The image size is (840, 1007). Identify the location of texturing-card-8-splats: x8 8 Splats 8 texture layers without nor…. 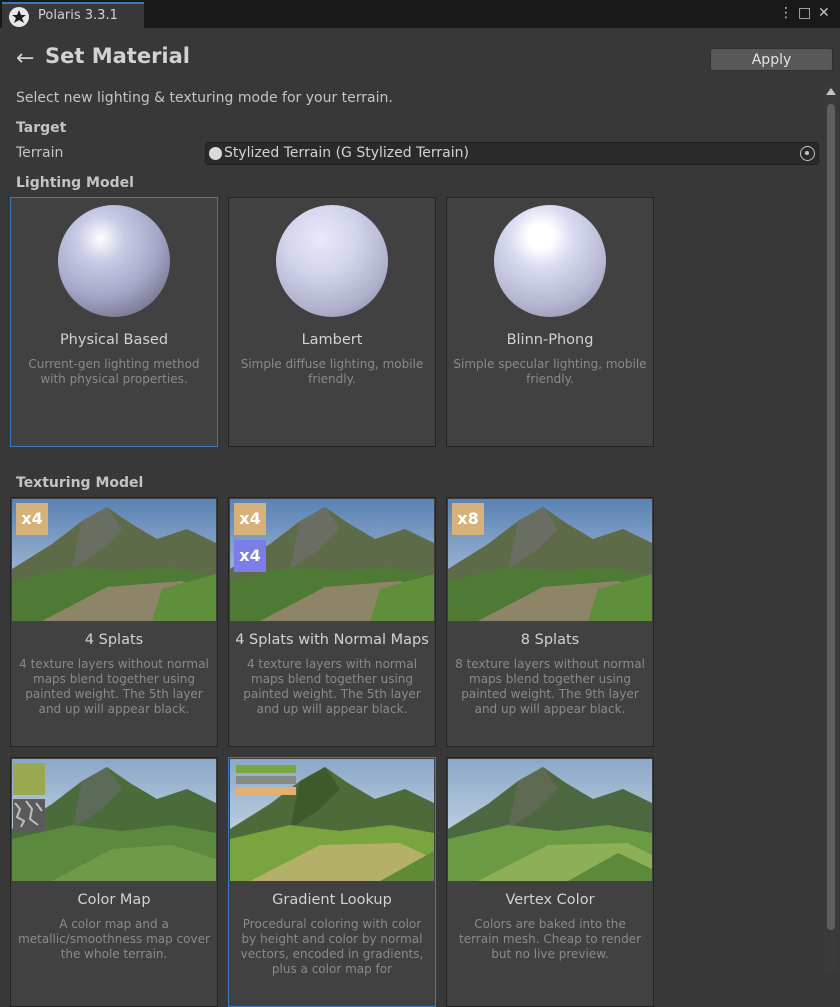
(550, 622).